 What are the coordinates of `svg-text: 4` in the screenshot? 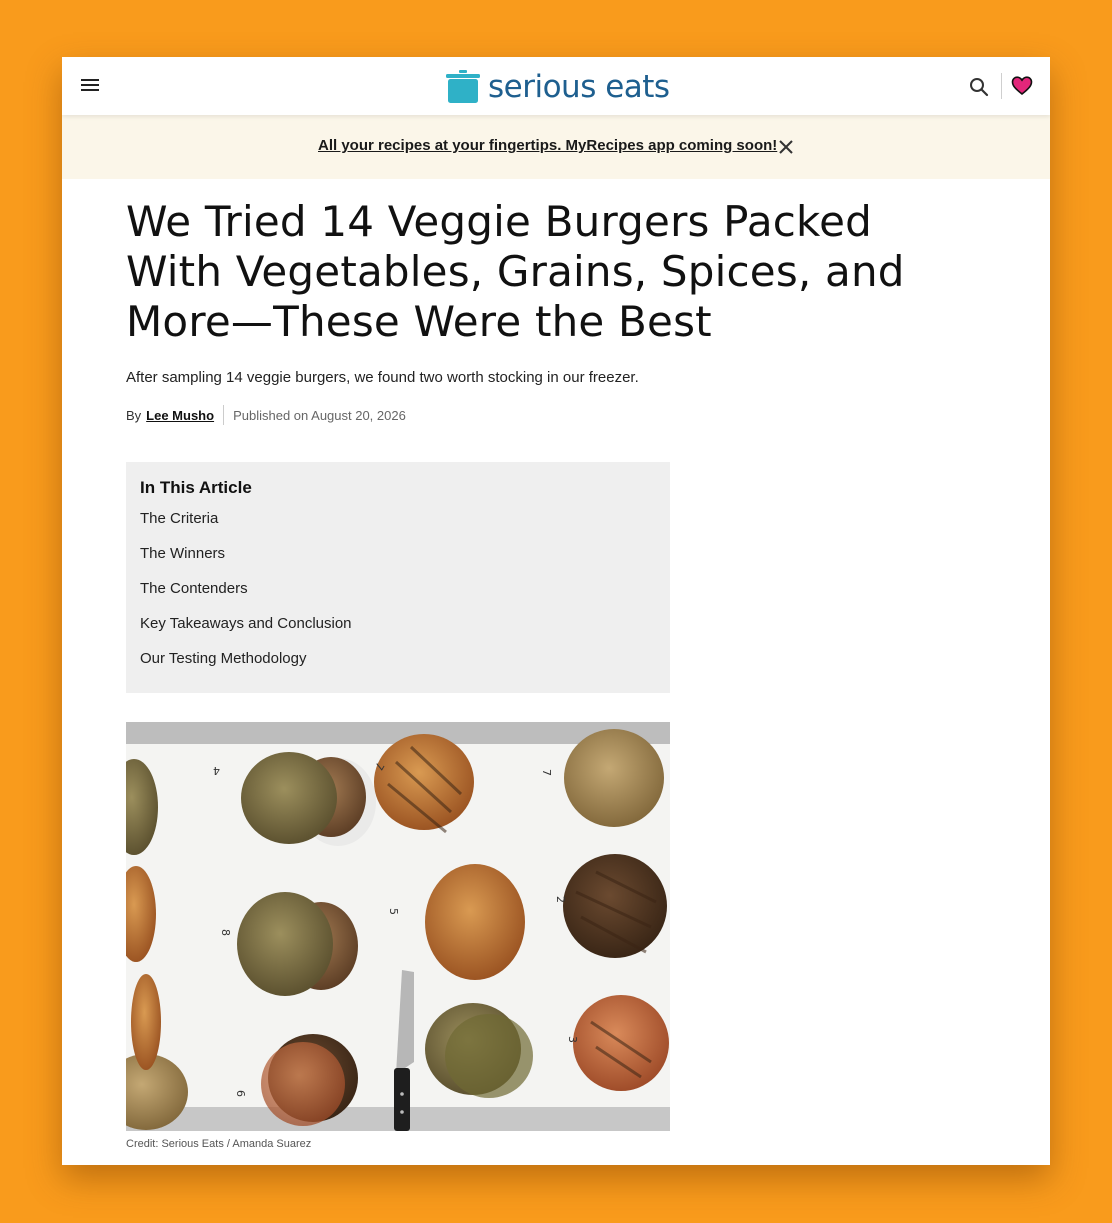 It's located at (216, 770).